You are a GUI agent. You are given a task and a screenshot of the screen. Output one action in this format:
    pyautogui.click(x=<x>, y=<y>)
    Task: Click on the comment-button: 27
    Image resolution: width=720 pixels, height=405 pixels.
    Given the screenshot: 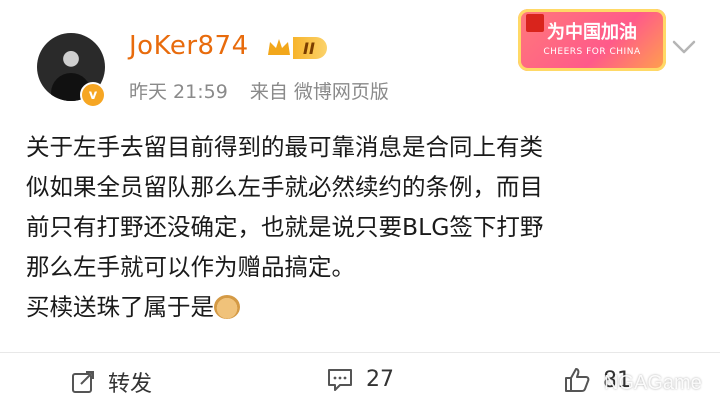 What is the action you would take?
    pyautogui.click(x=360, y=379)
    